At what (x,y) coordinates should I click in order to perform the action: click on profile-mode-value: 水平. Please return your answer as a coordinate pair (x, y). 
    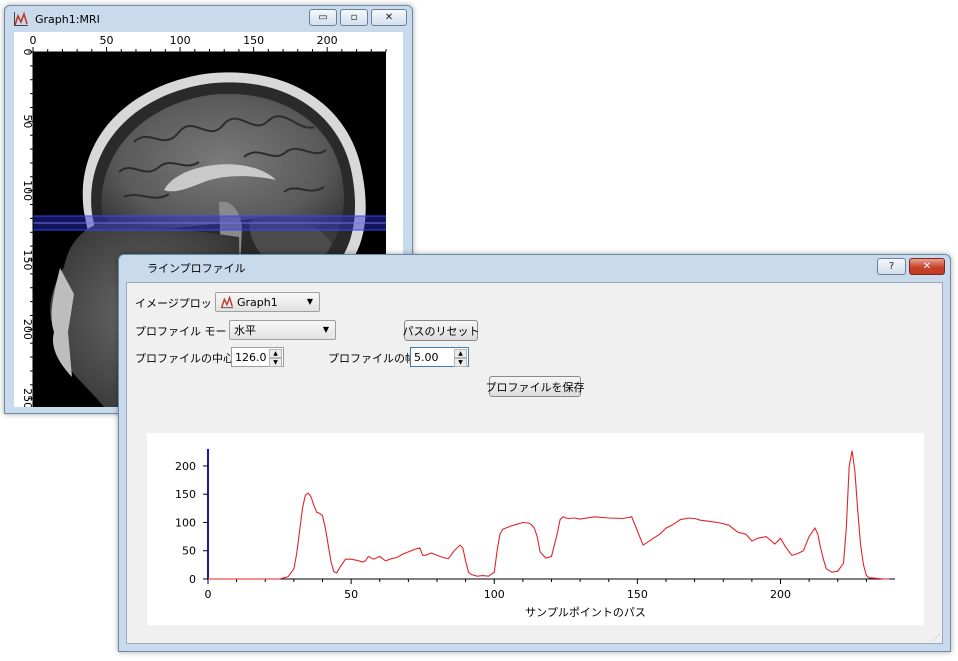
    Looking at the image, I should click on (245, 330).